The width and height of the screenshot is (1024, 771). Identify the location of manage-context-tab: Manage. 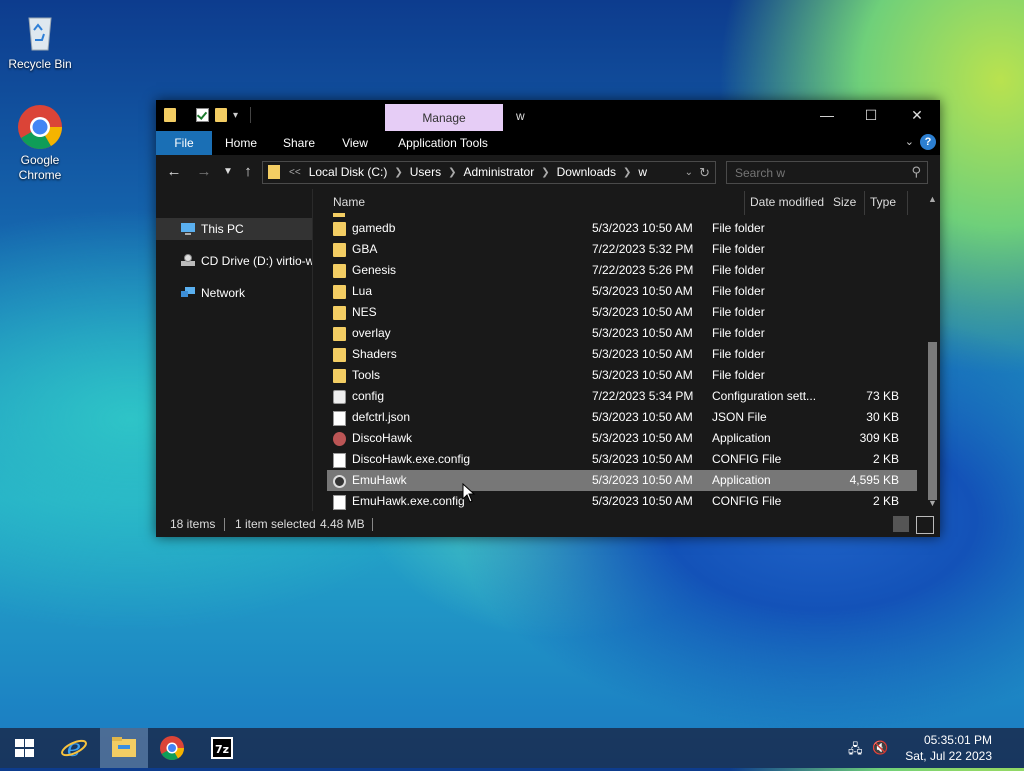
(444, 117).